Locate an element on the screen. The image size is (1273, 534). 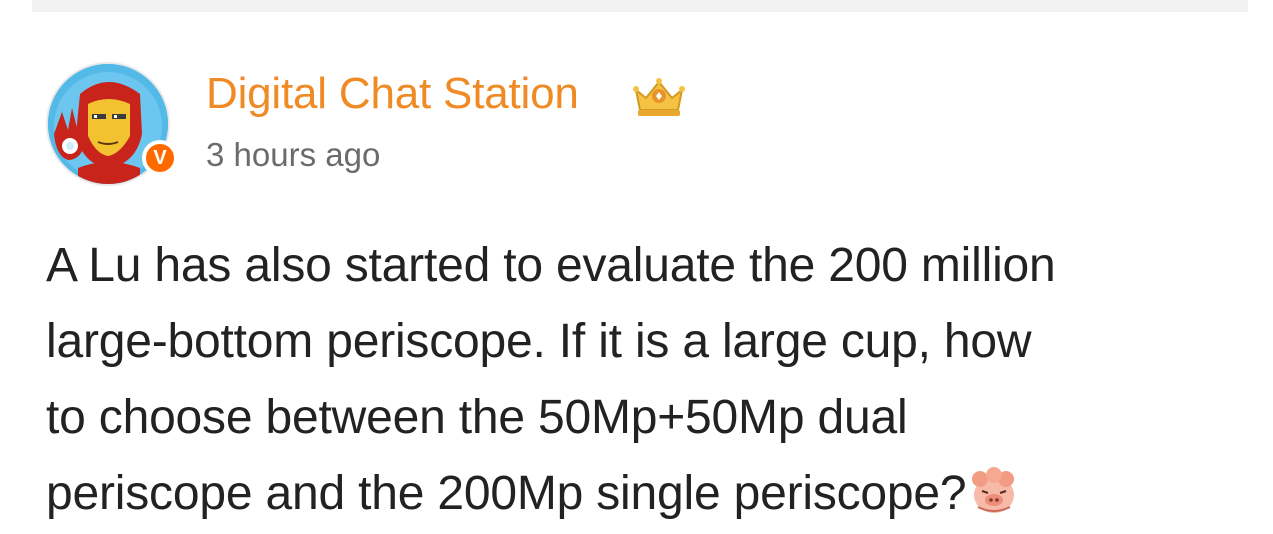
author-name: Digital Chat Station is located at coordinates (392, 93).